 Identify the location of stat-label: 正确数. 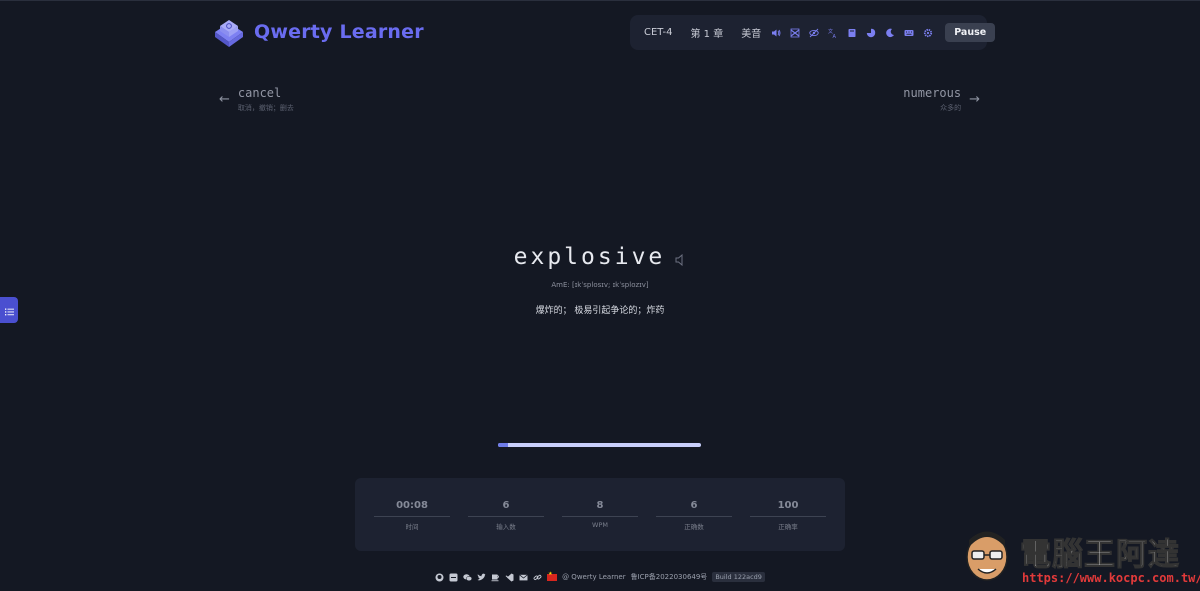
(694, 527).